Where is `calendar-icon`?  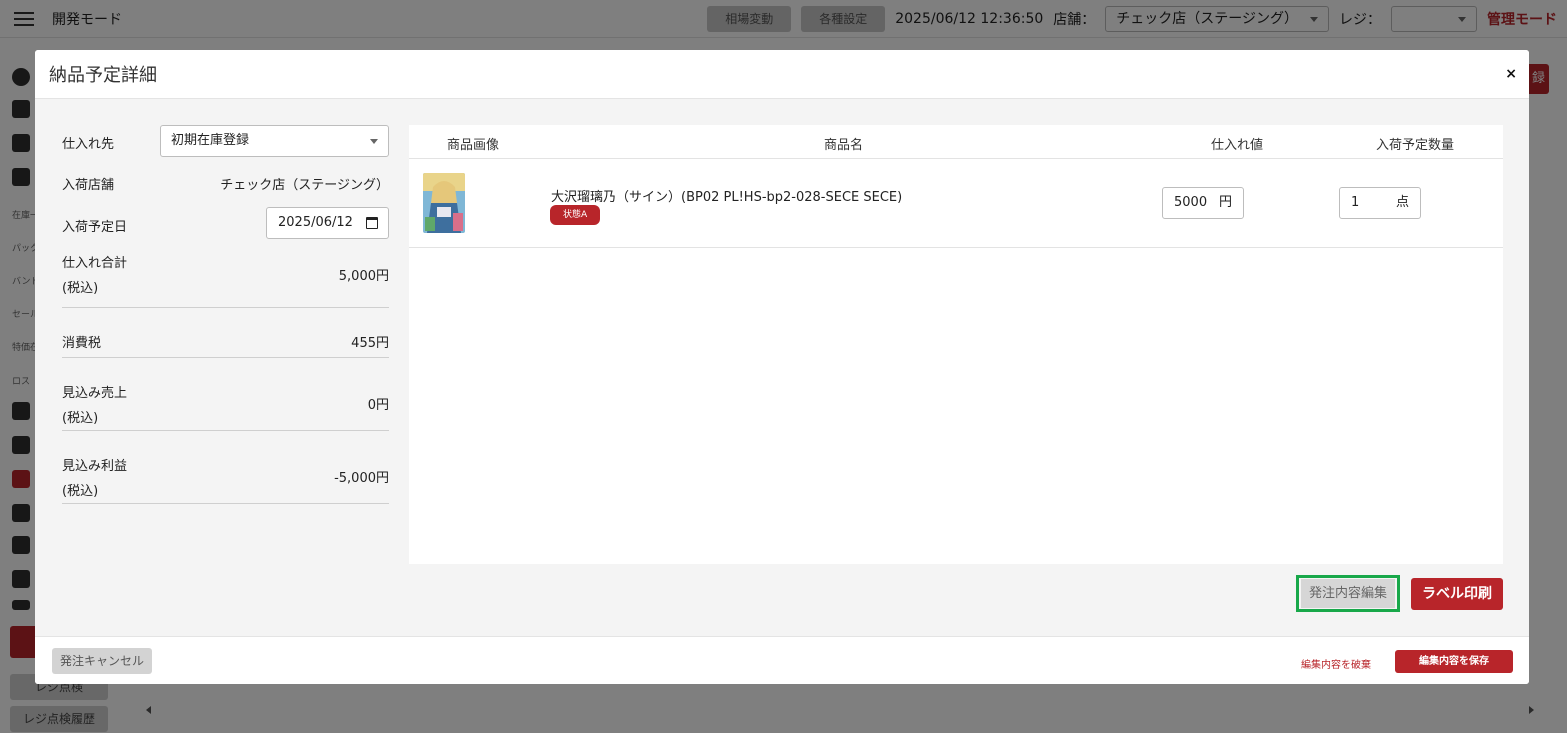
calendar-icon is located at coordinates (372, 223).